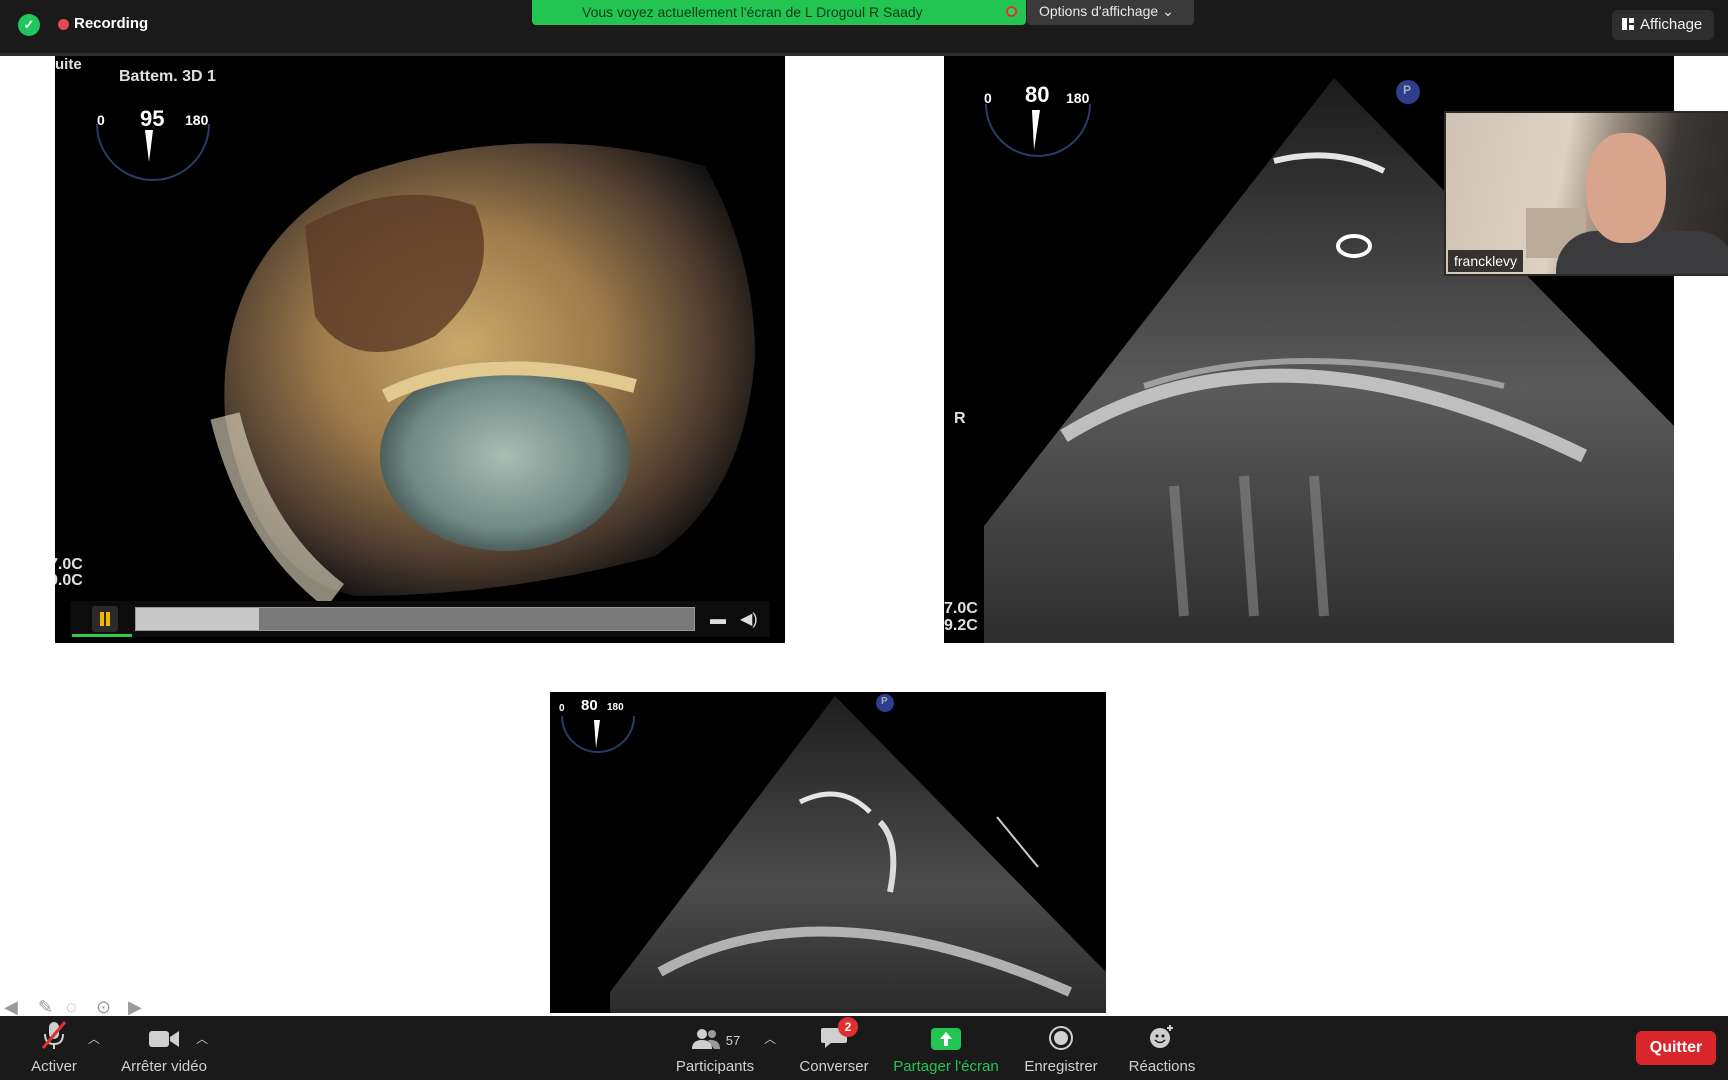  I want to click on chevron-down-icon: ⌄, so click(1168, 11).